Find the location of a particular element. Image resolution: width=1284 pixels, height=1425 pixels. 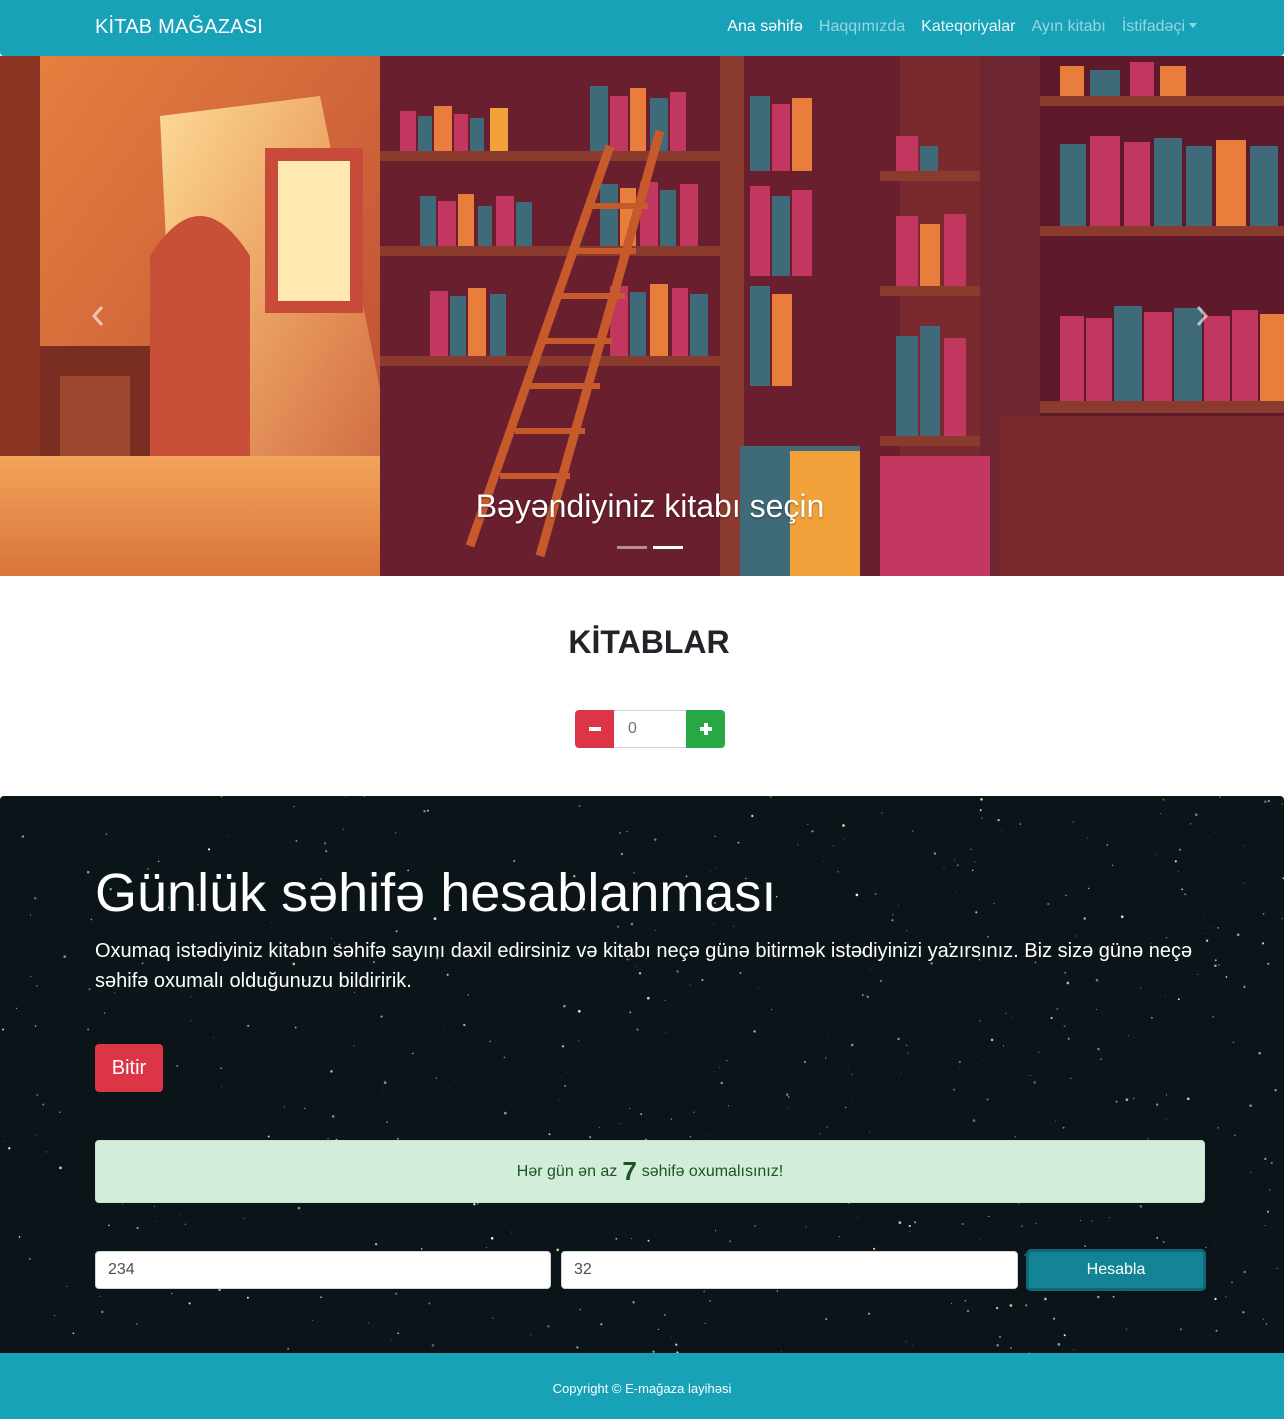

result-prefix: Hər gün ən az is located at coordinates (567, 1171).